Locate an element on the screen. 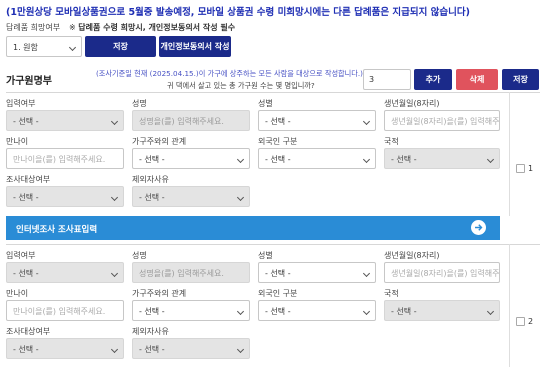 This screenshot has height=367, width=546. banner-label: 인터넷조사 조사표입력 is located at coordinates (57, 230).